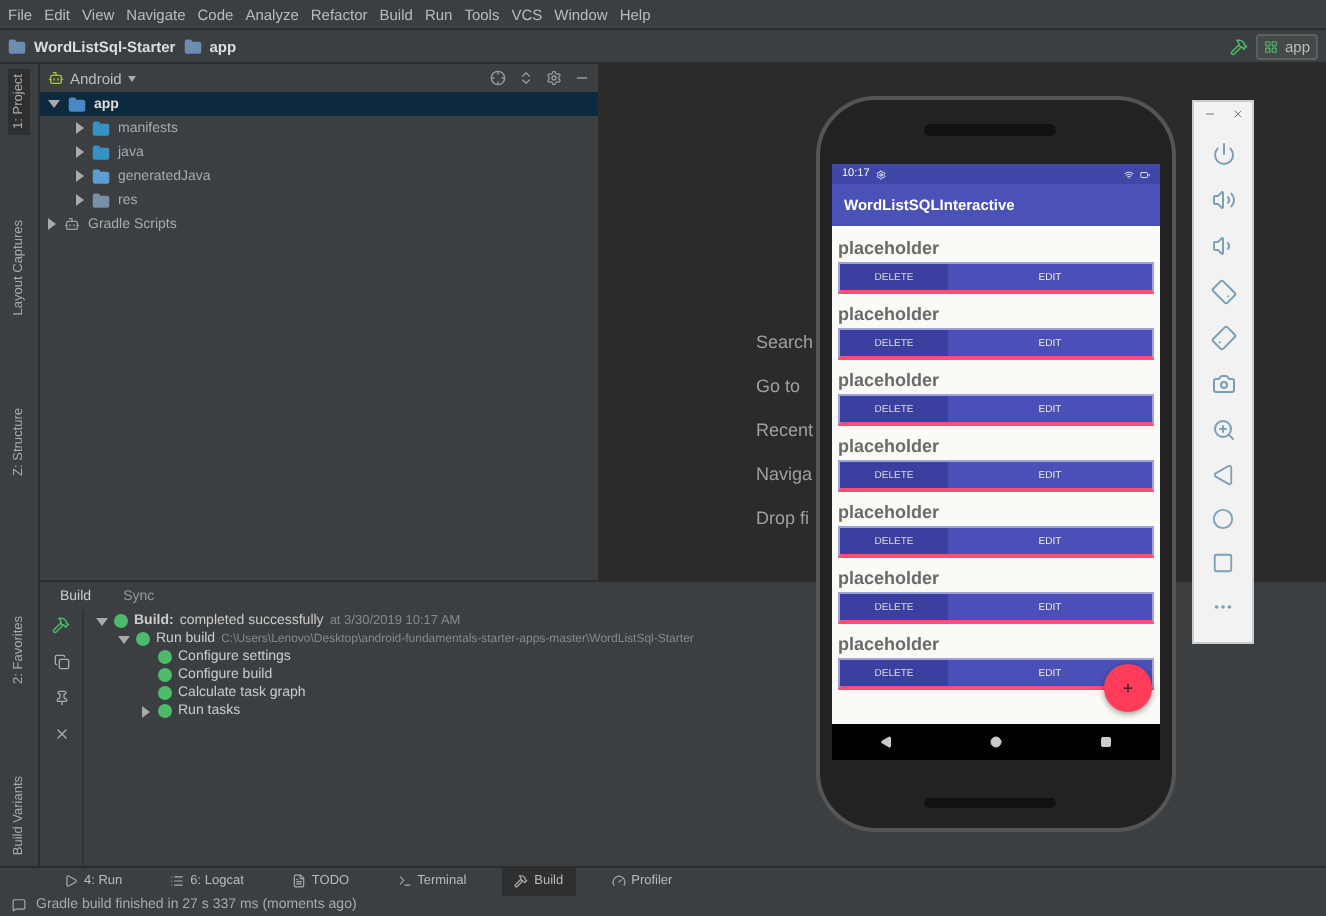 The height and width of the screenshot is (916, 1326). Describe the element at coordinates (618, 881) in the screenshot. I see `gauge-icon` at that location.